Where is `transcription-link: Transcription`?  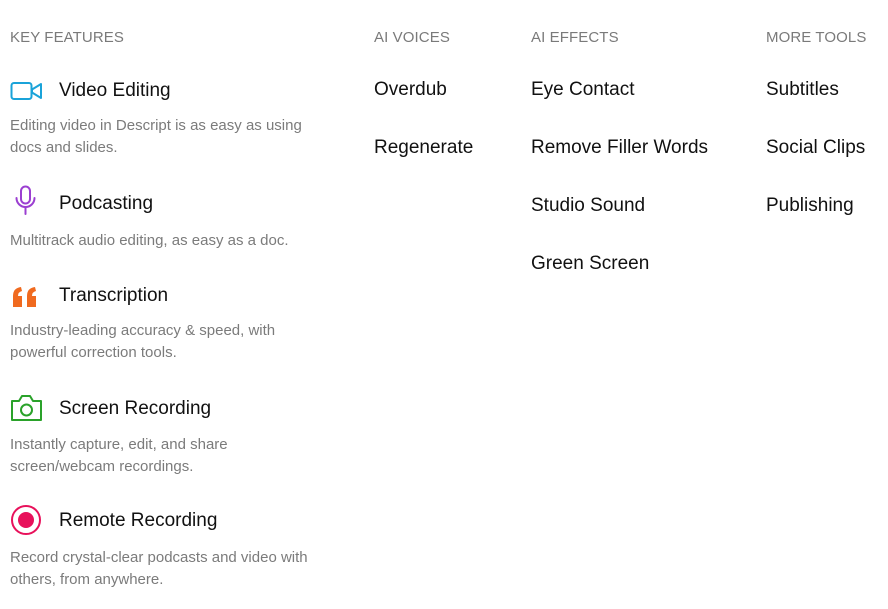 transcription-link: Transcription is located at coordinates (113, 296).